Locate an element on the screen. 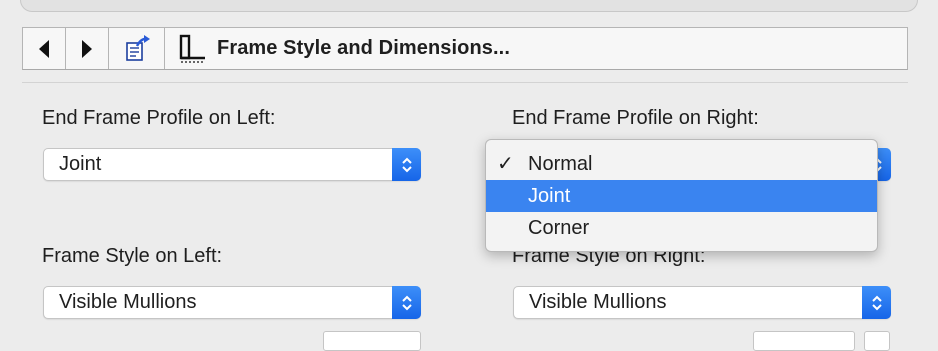  frame-style-left-value: Visible Mullions is located at coordinates (128, 302).